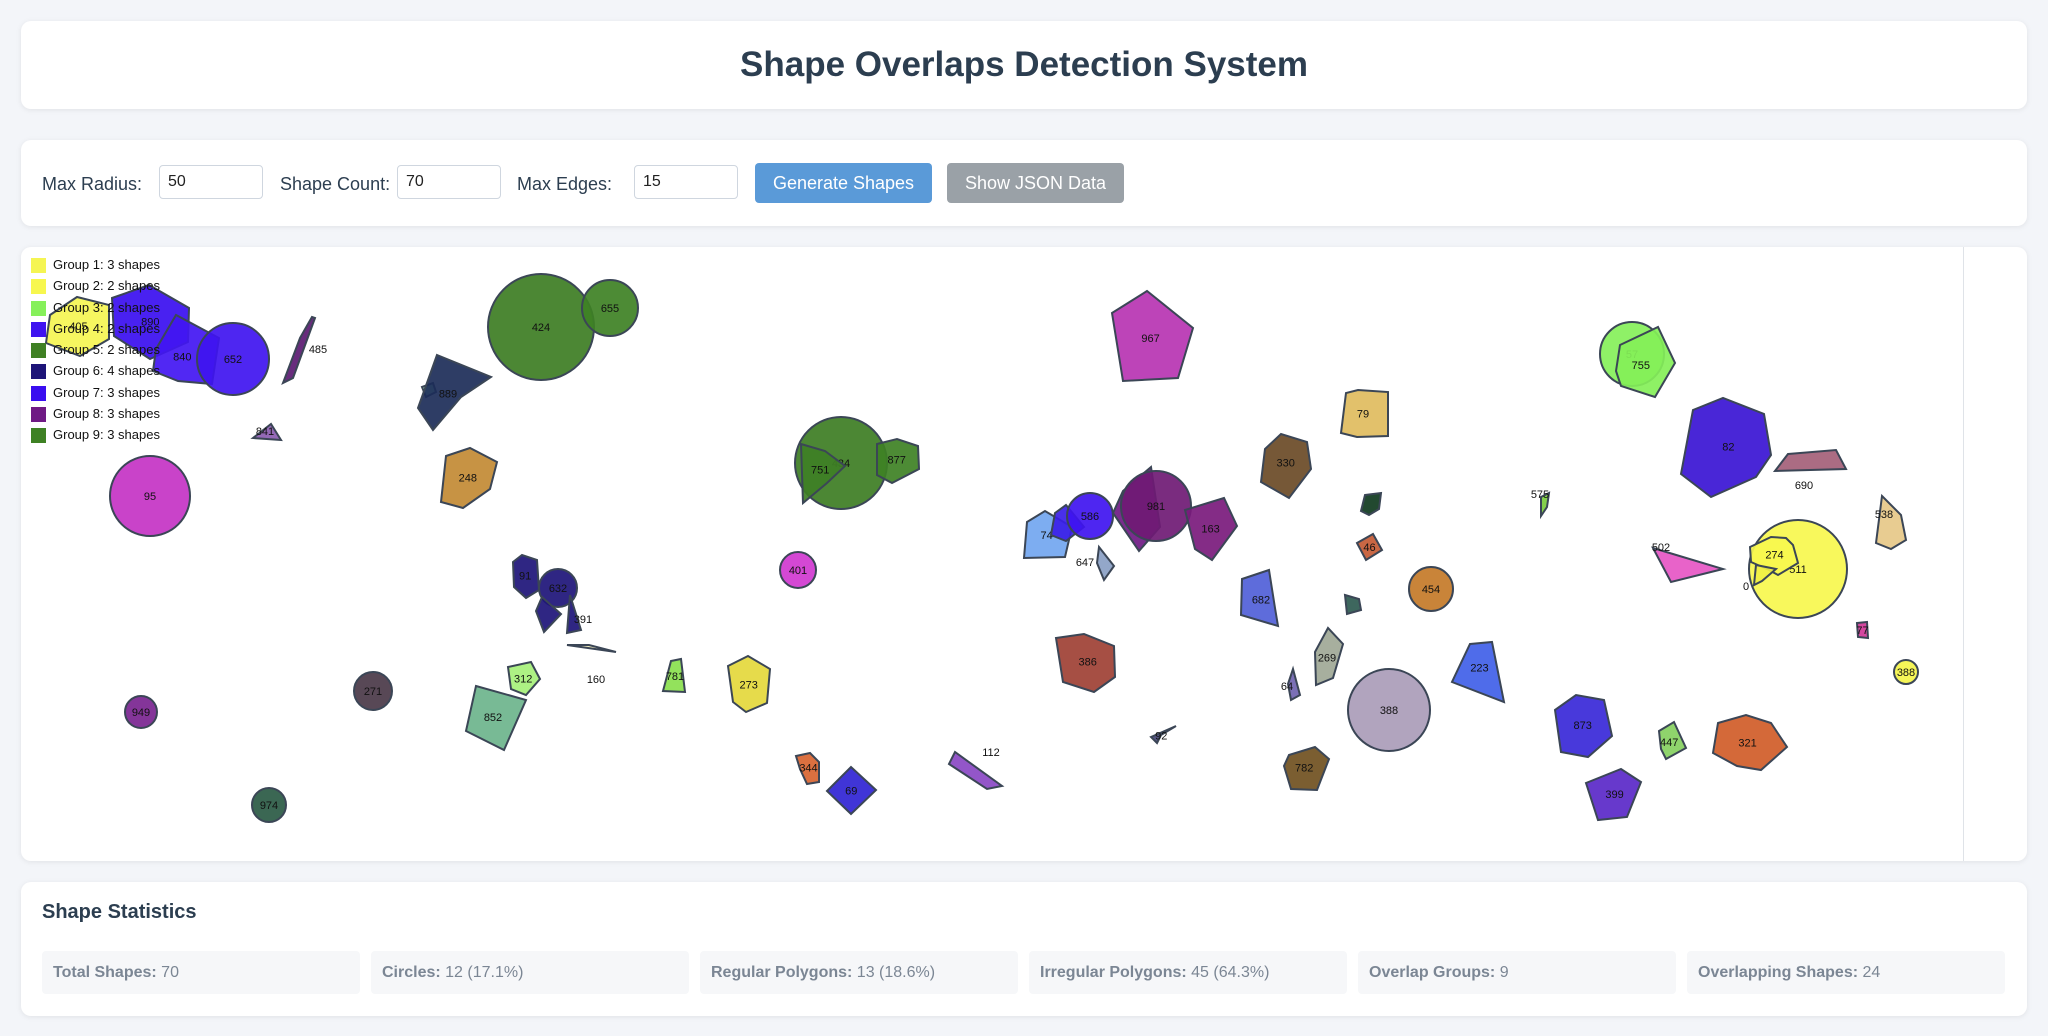 The width and height of the screenshot is (2048, 1036). I want to click on generate-shapes-button: Generate Shapes, so click(843, 183).